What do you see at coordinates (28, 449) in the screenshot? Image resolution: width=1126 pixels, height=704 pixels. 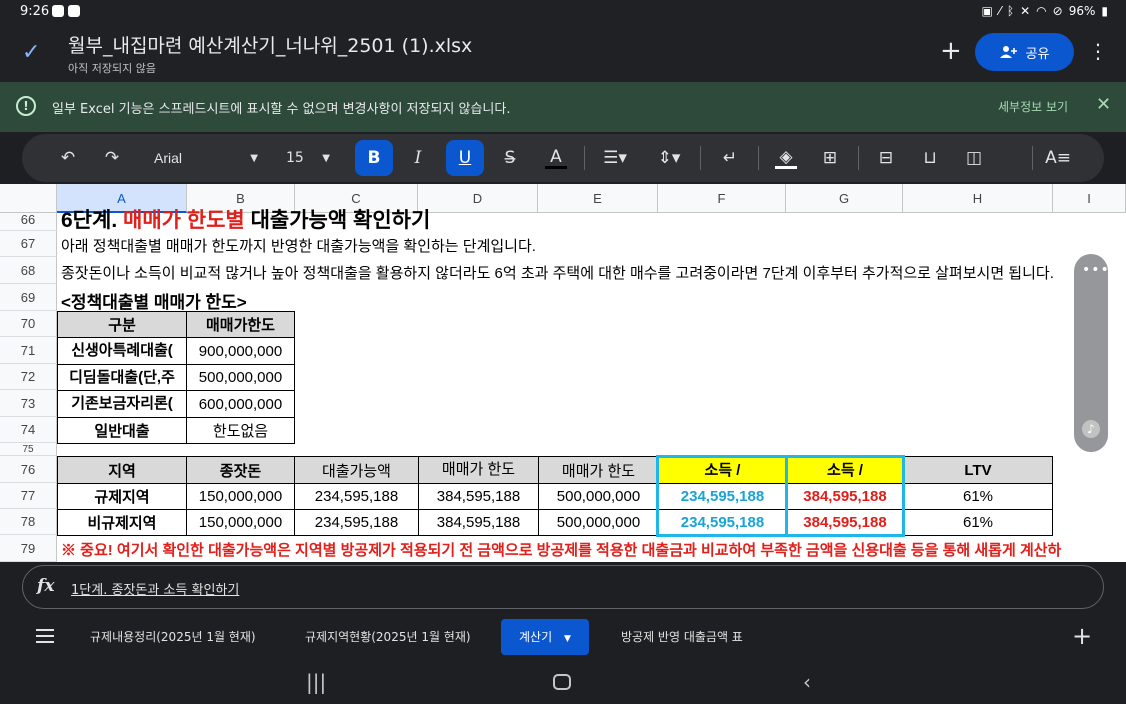 I see `row-header: 75` at bounding box center [28, 449].